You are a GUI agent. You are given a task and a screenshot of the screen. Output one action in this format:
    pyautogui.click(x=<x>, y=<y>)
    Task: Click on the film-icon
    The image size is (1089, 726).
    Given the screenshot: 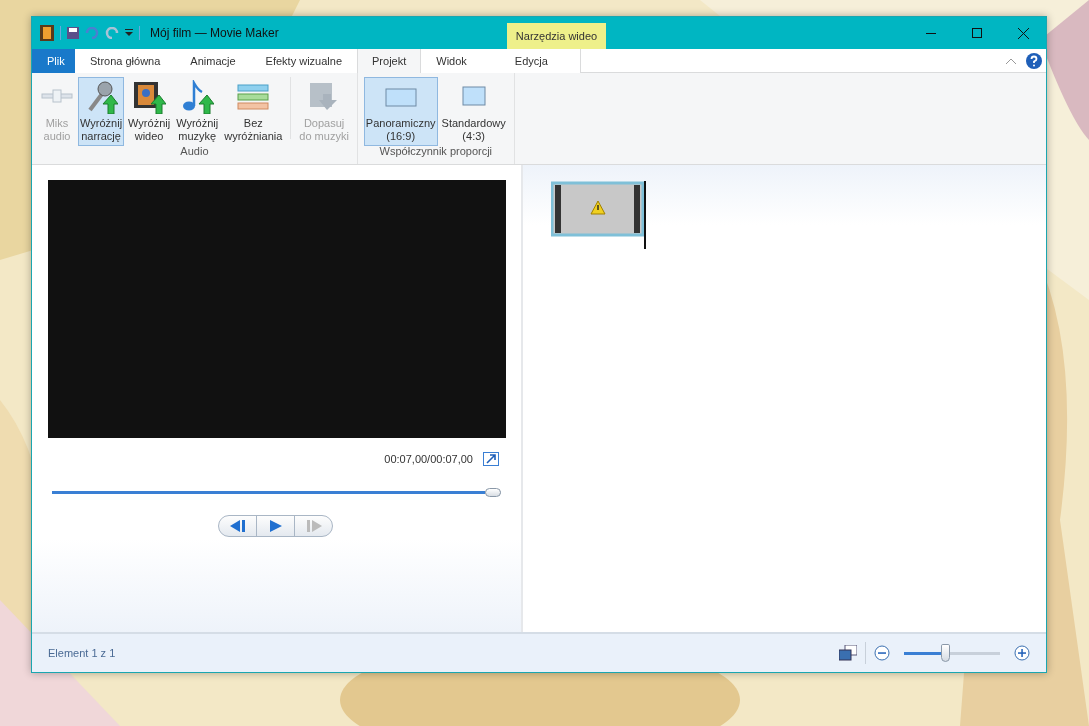 What is the action you would take?
    pyautogui.click(x=149, y=97)
    